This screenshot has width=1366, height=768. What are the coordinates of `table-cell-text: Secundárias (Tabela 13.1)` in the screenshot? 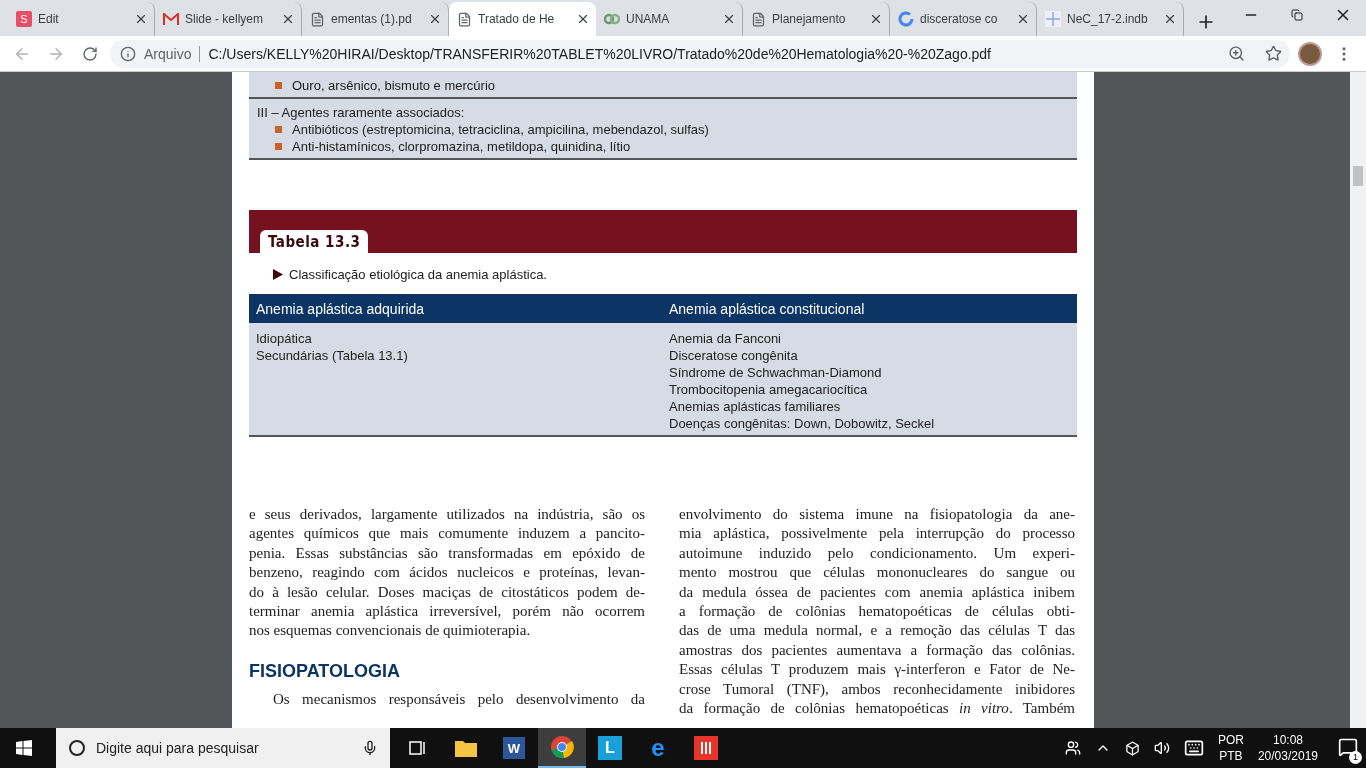 It's located at (332, 355).